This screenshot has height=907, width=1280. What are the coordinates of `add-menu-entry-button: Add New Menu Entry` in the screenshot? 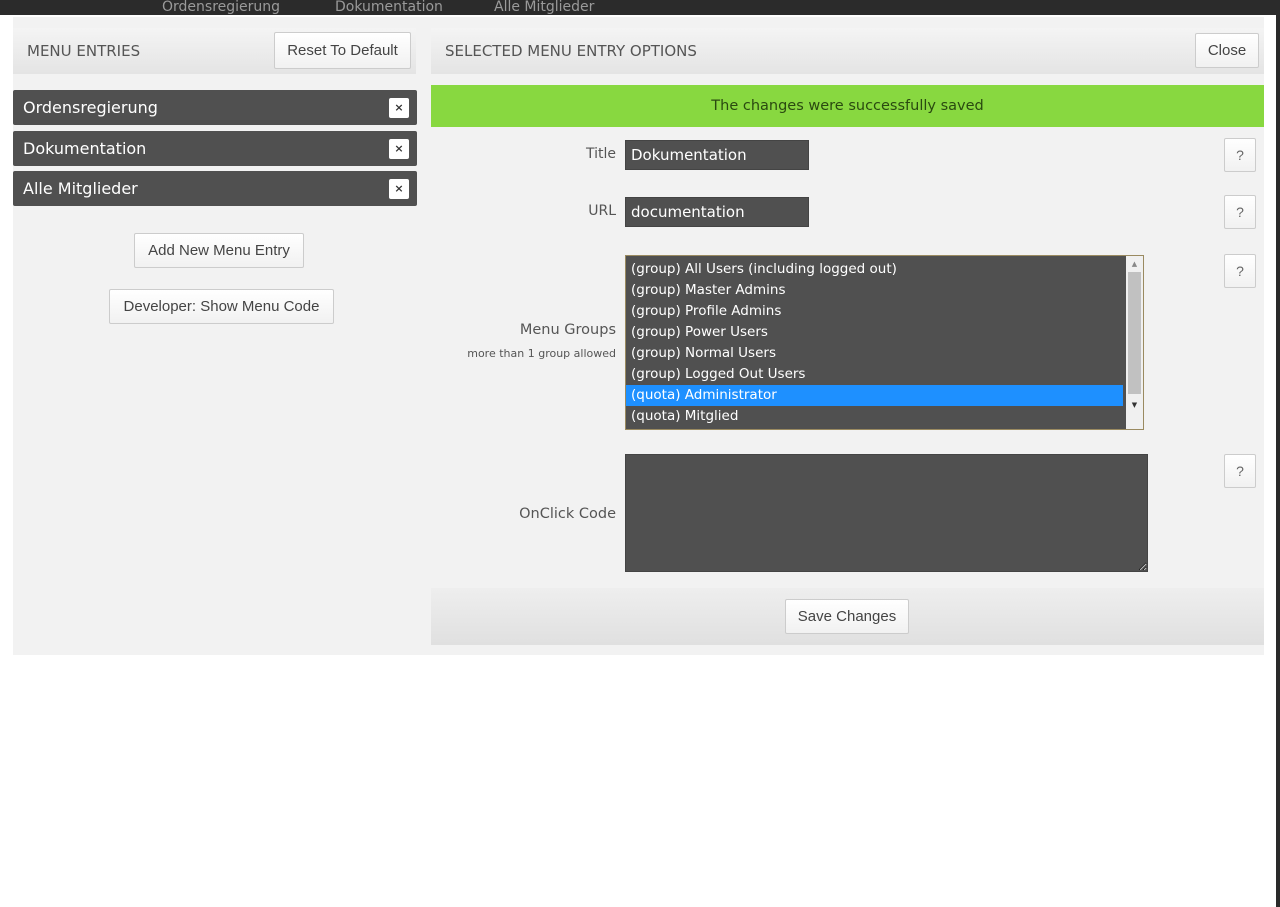 It's located at (219, 250).